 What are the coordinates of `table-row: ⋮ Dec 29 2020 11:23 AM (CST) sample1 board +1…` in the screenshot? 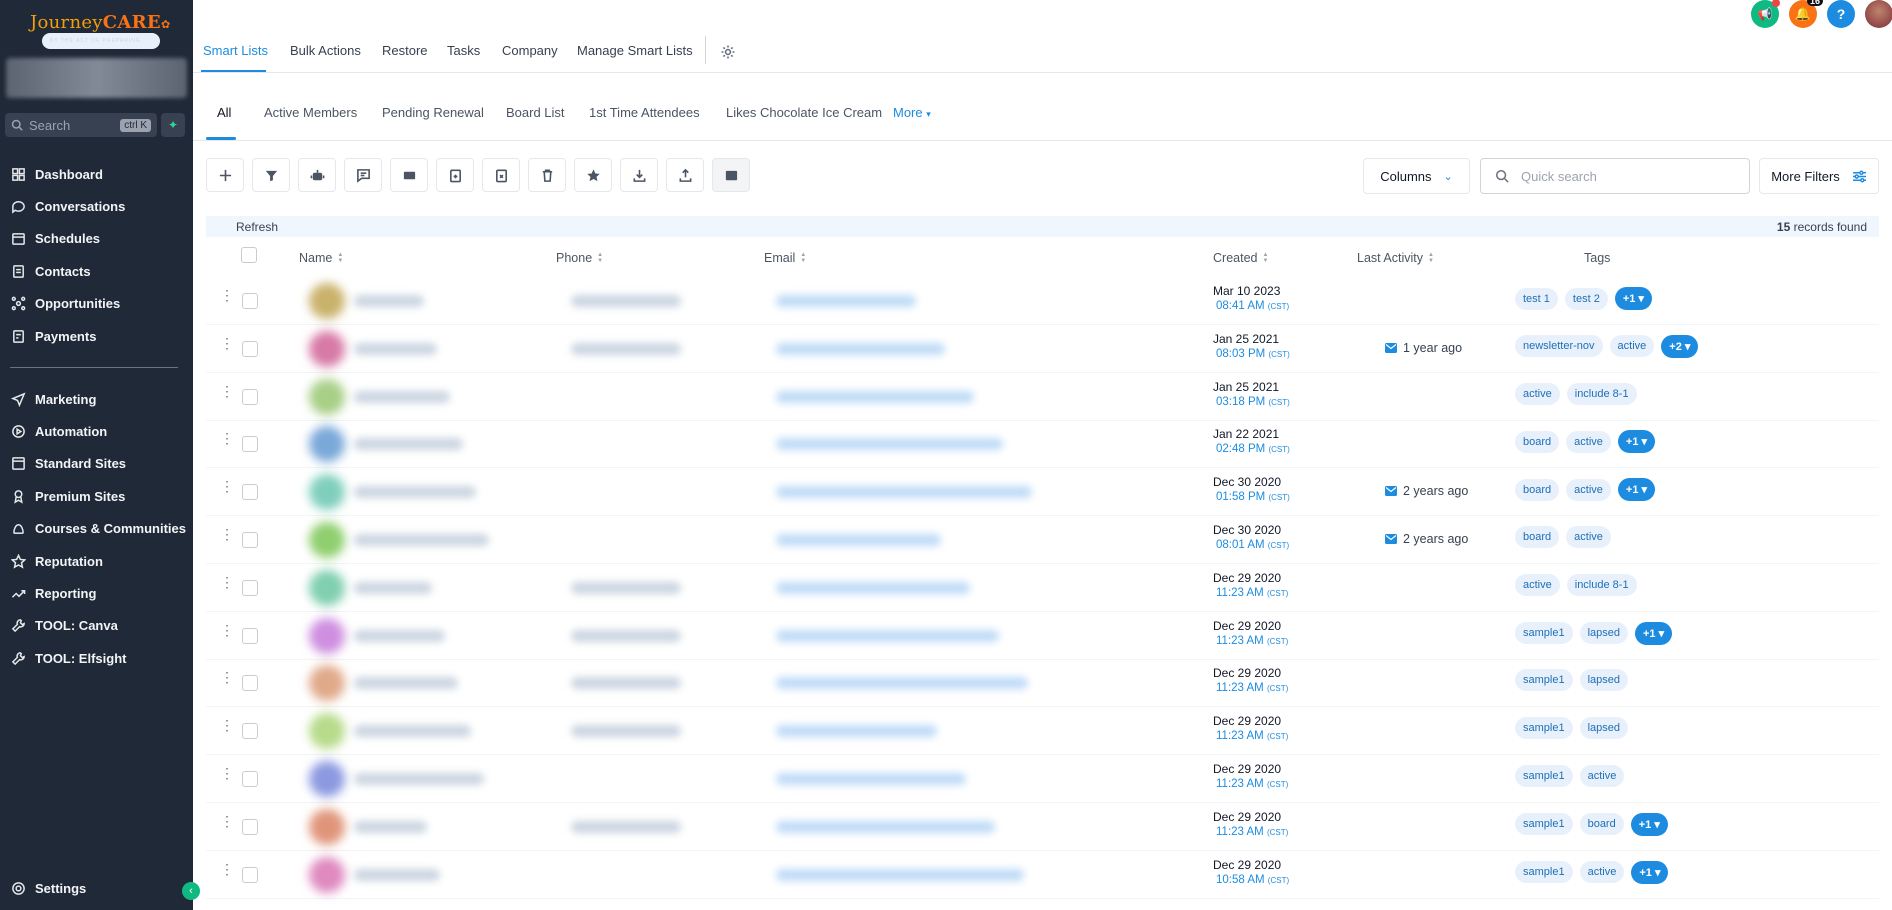 It's located at (1042, 827).